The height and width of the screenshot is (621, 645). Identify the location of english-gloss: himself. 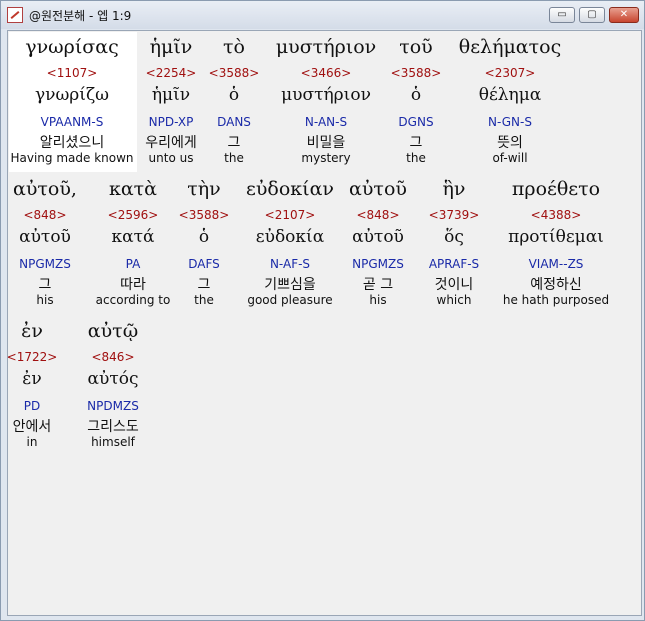
(113, 442).